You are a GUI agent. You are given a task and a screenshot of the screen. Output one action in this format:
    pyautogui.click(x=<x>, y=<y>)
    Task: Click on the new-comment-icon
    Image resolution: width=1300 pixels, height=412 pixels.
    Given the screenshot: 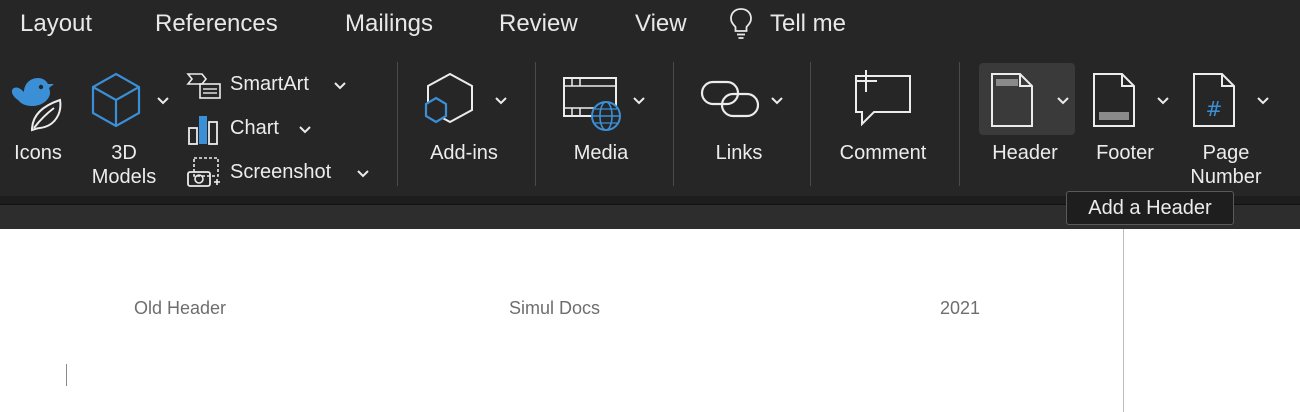 What is the action you would take?
    pyautogui.click(x=883, y=98)
    